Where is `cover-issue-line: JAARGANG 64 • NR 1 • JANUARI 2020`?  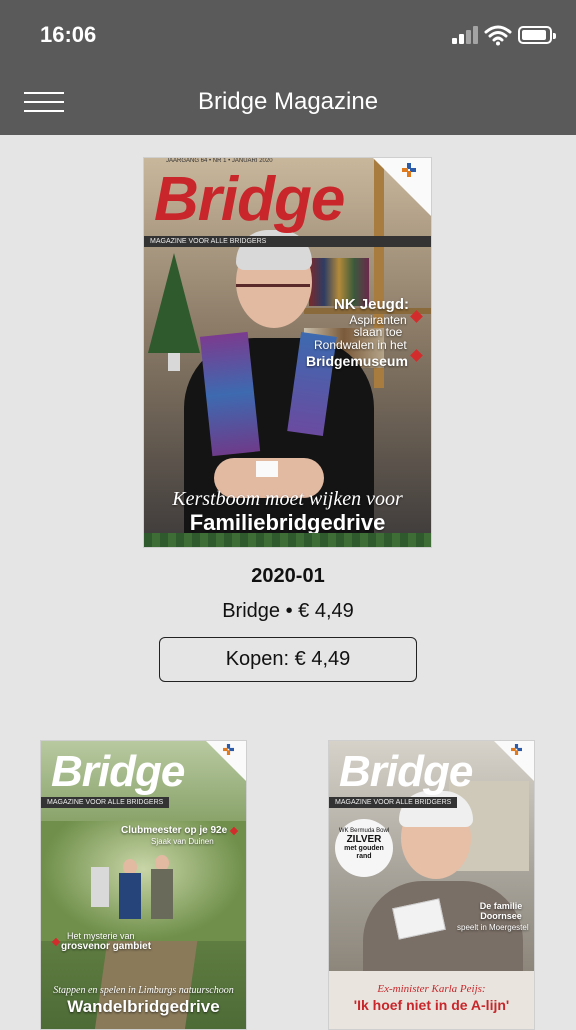
cover-issue-line: JAARGANG 64 • NR 1 • JANUARI 2020 is located at coordinates (219, 161).